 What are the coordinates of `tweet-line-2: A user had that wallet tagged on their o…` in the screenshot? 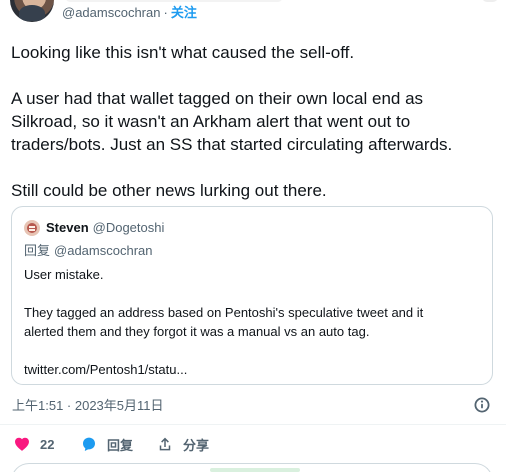 It's located at (217, 98).